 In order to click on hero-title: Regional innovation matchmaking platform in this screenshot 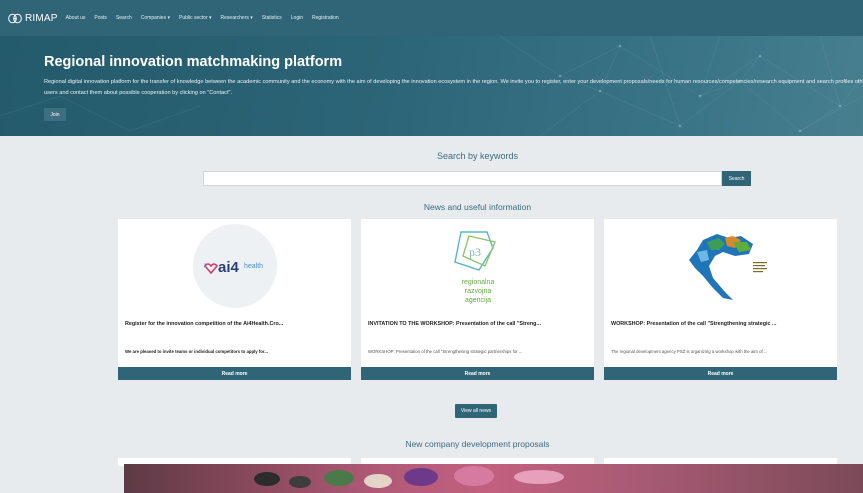, I will do `click(193, 62)`.